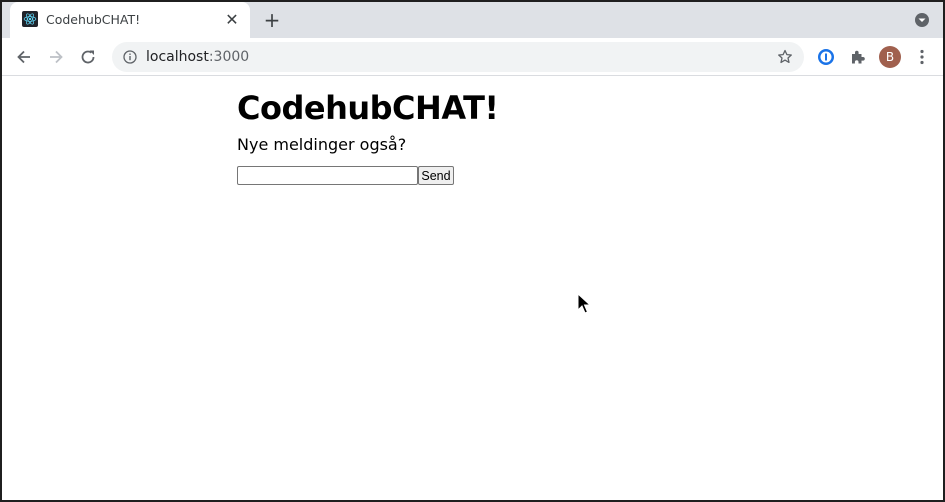  I want to click on tab-search-icon, so click(922, 20).